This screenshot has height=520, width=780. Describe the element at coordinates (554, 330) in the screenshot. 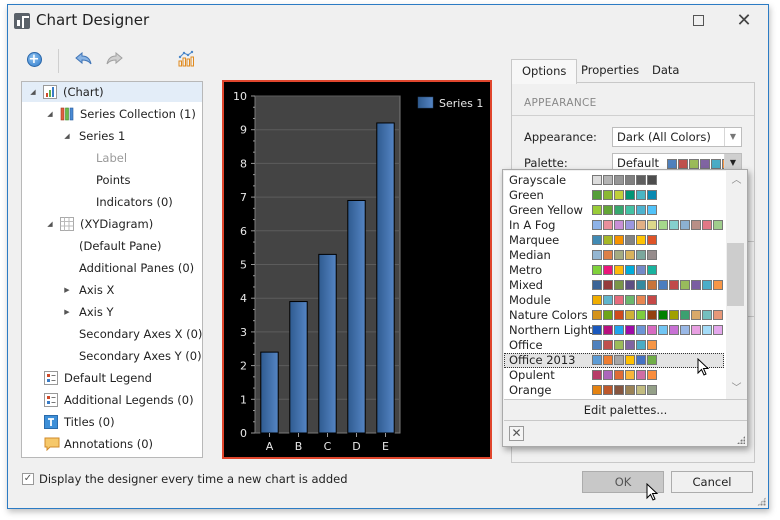

I see `palette-option-name: Northern Lights` at that location.